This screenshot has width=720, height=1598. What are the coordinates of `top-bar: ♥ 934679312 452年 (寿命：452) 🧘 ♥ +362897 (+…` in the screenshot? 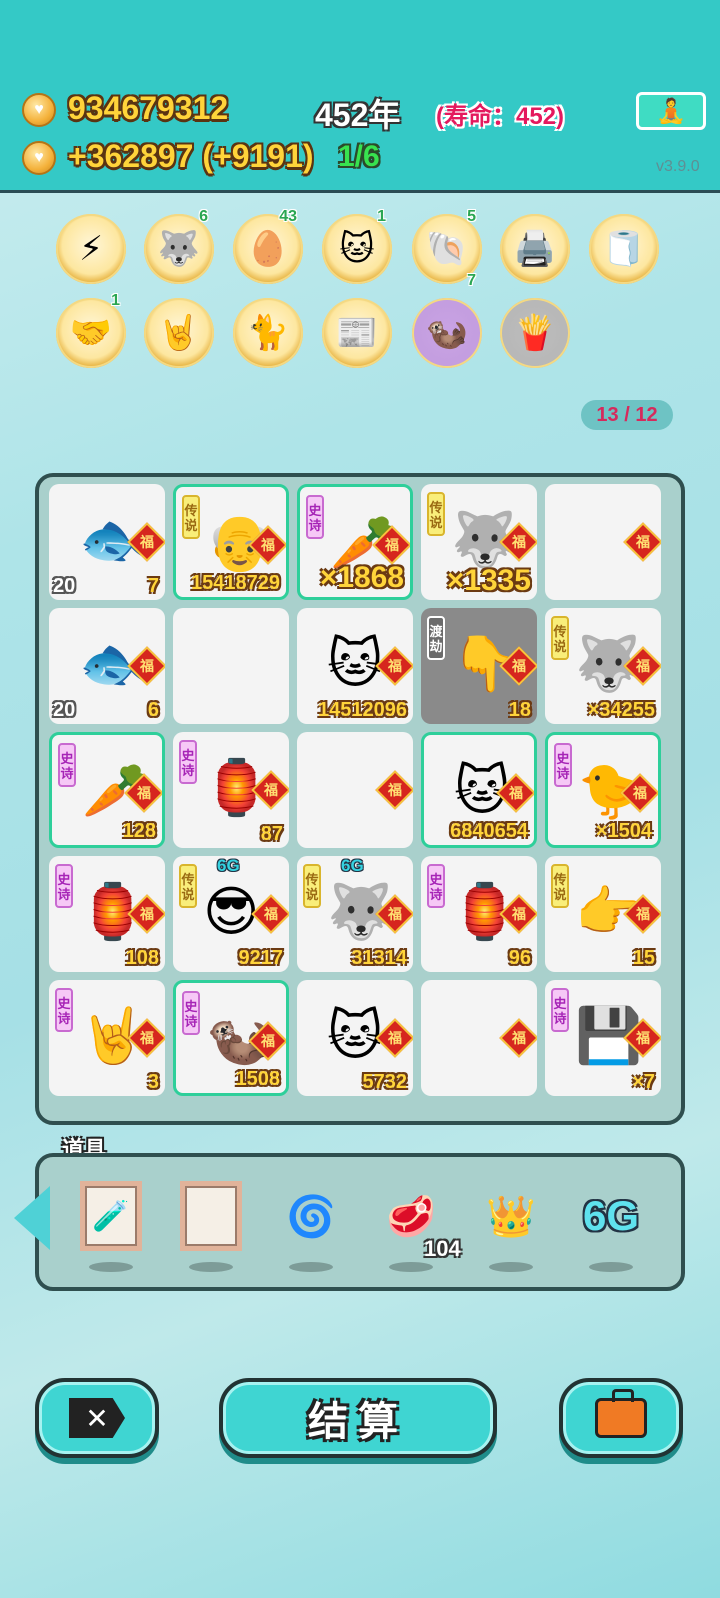 It's located at (360, 96).